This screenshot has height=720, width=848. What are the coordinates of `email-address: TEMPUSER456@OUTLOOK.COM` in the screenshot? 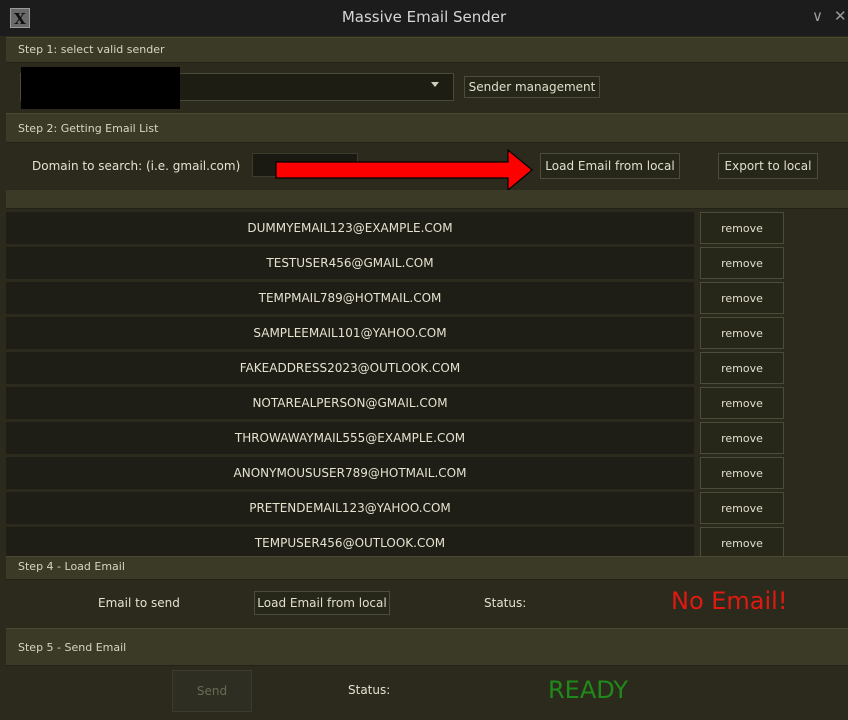 It's located at (350, 543).